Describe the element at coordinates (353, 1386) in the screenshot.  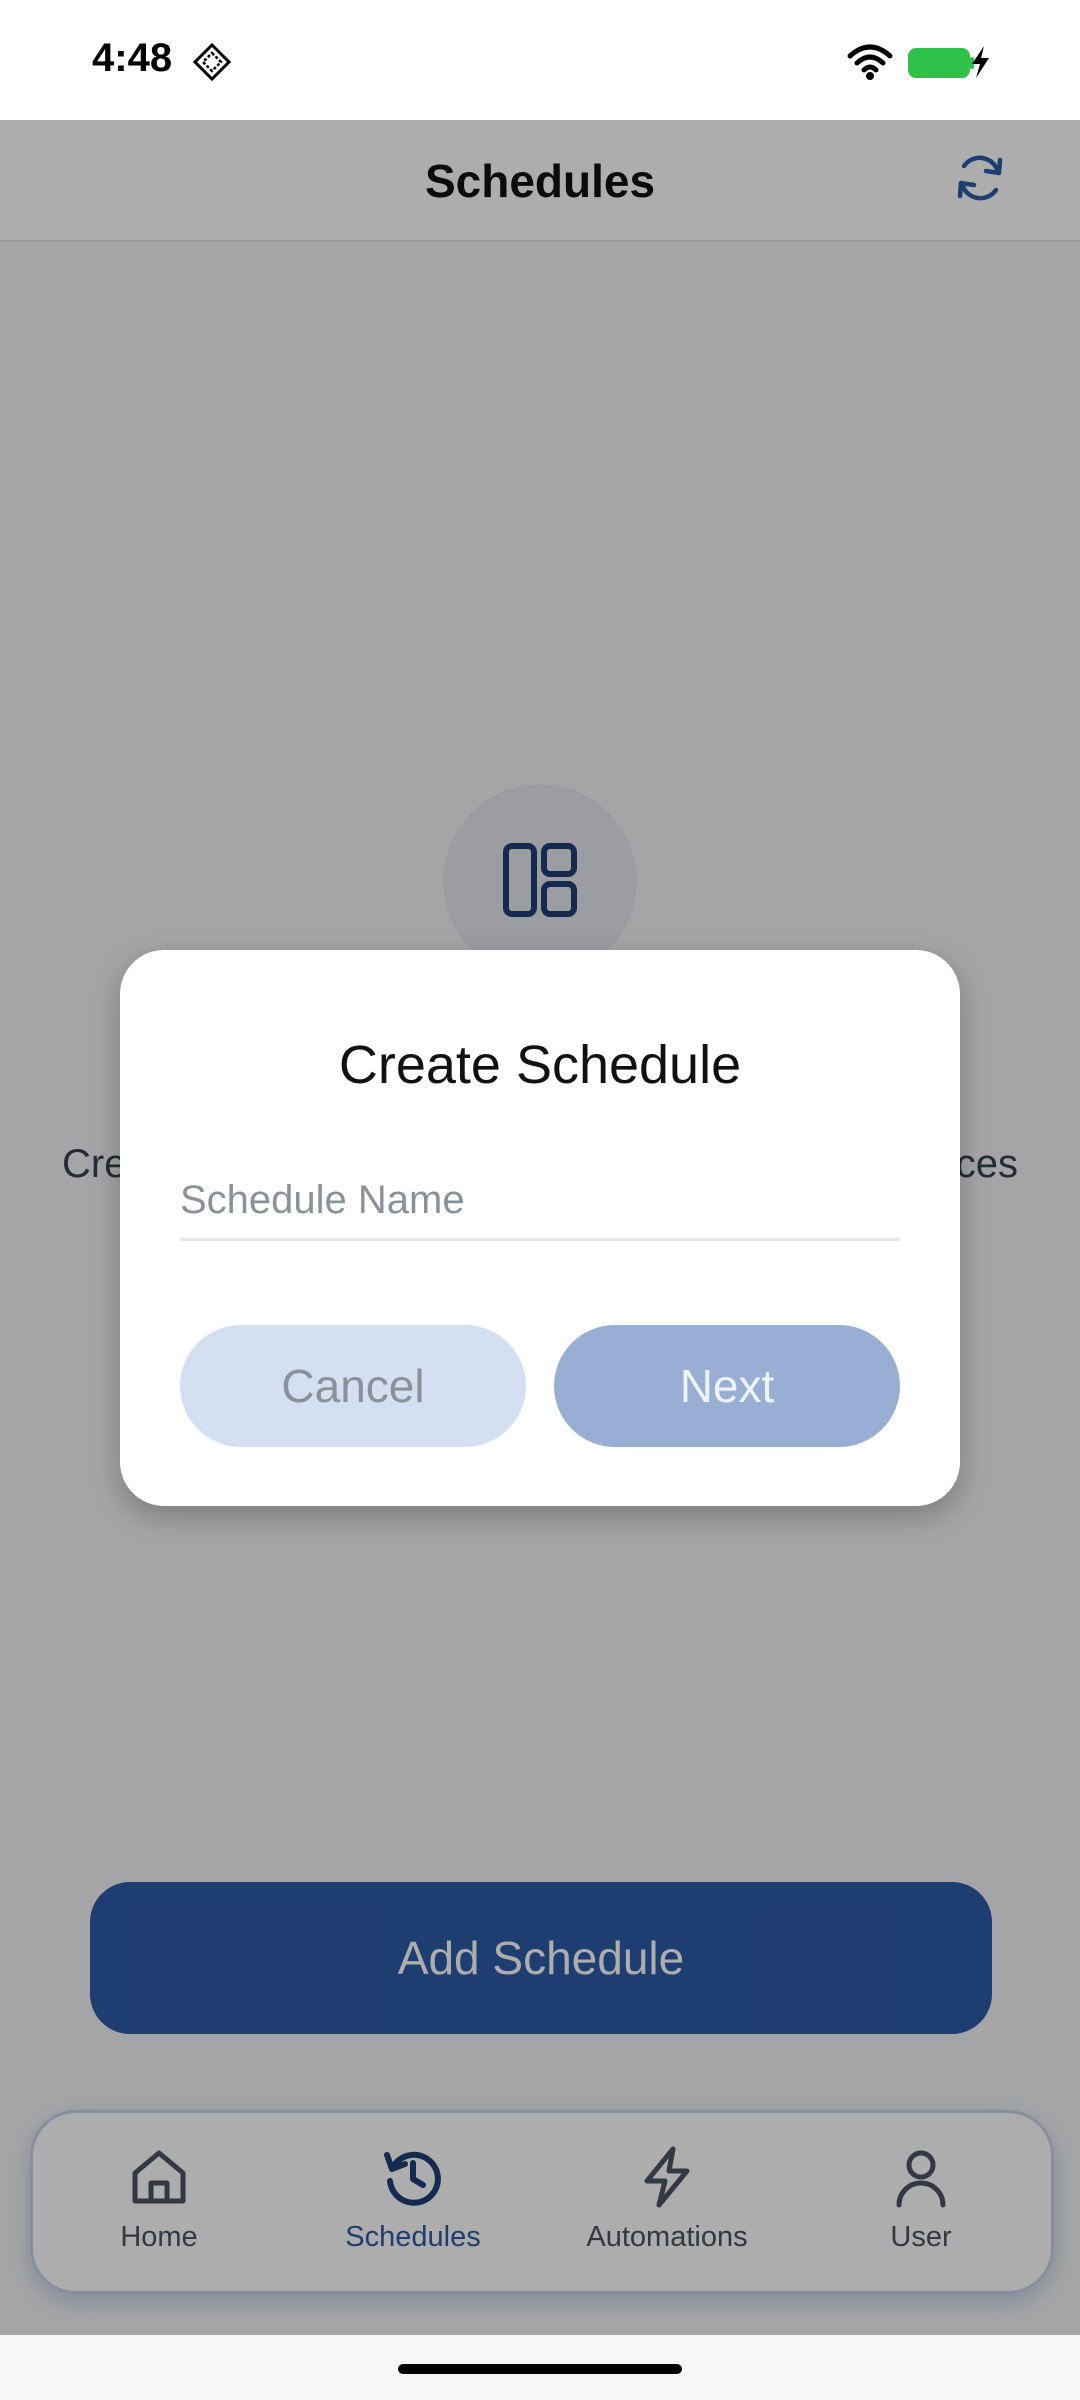
I see `cancel-button: Cancel` at that location.